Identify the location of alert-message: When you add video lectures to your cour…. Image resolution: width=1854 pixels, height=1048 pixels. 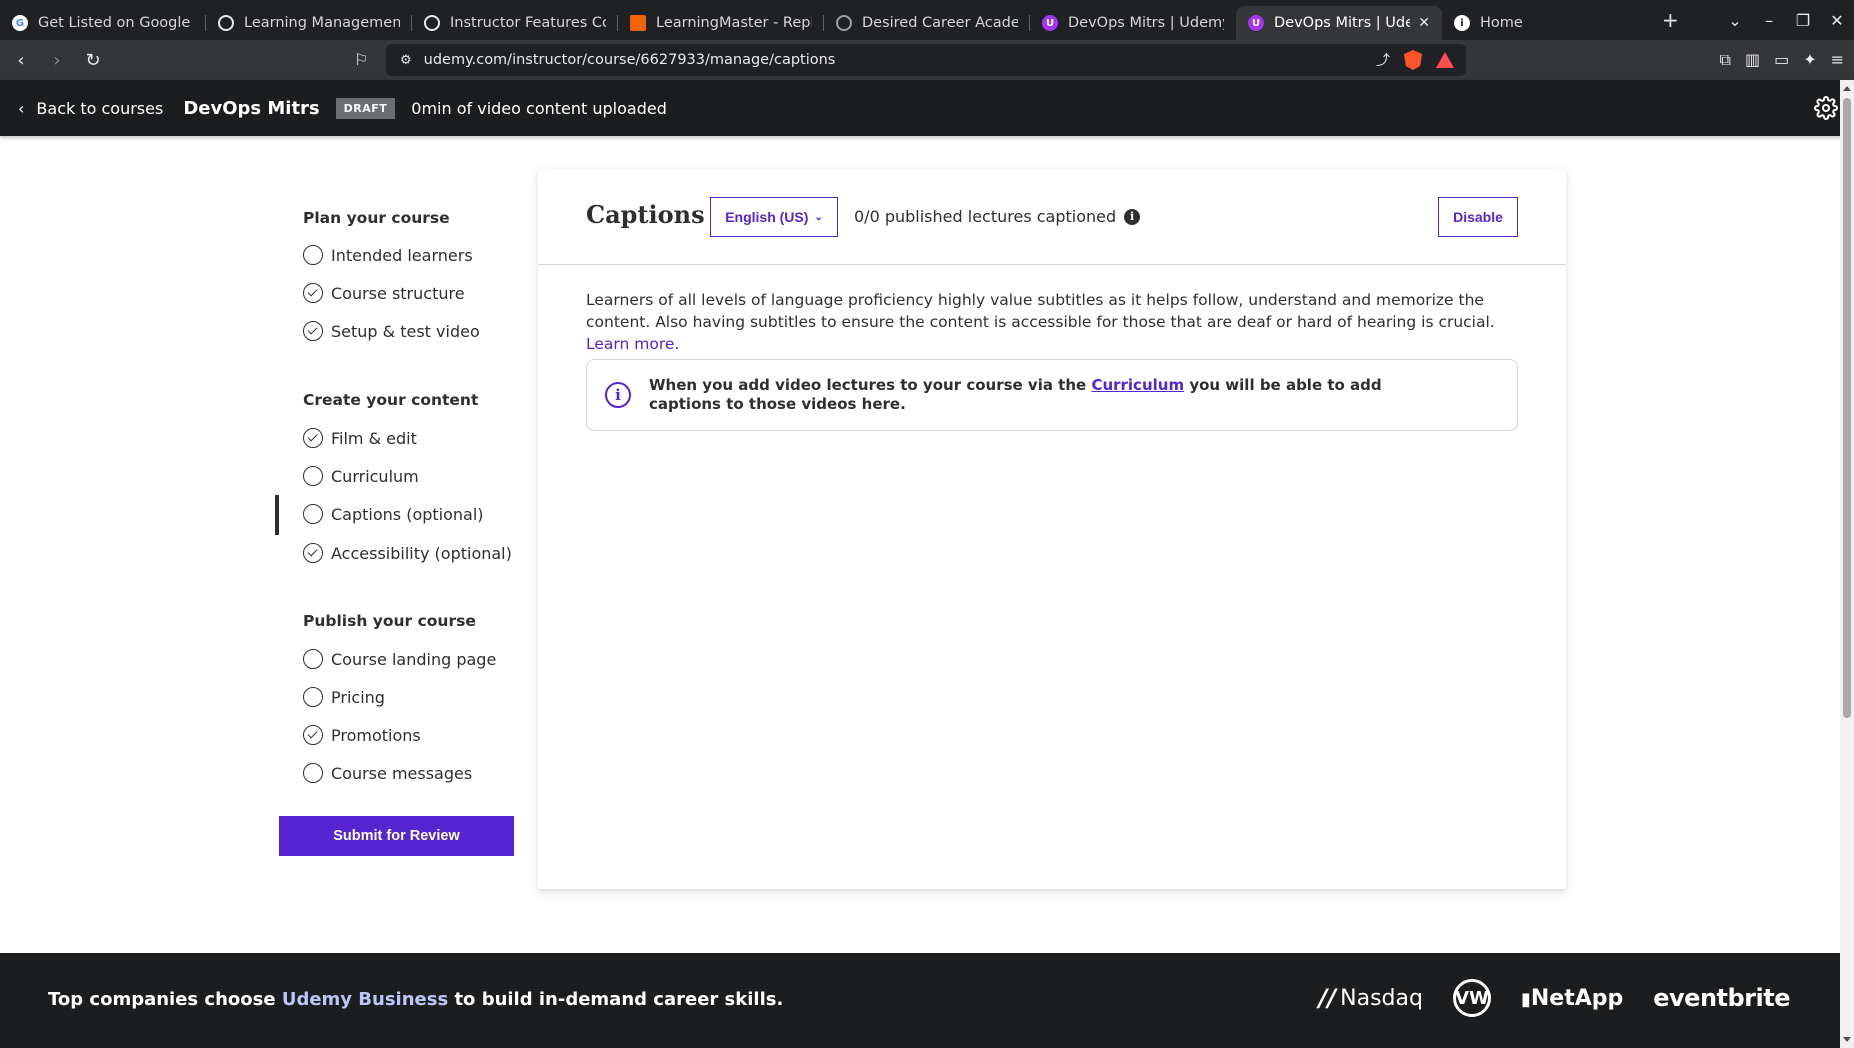
(1049, 395).